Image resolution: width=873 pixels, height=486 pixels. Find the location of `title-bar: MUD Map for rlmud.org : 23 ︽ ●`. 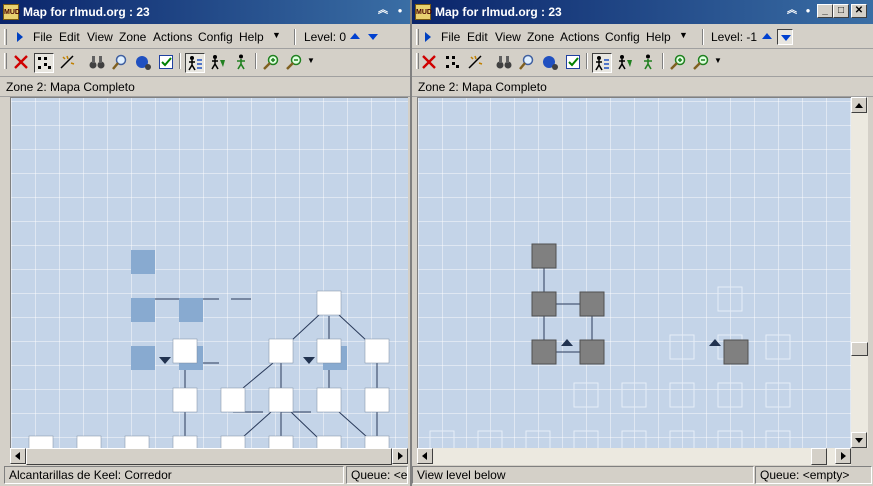

title-bar: MUD Map for rlmud.org : 23 ︽ ● is located at coordinates (205, 12).